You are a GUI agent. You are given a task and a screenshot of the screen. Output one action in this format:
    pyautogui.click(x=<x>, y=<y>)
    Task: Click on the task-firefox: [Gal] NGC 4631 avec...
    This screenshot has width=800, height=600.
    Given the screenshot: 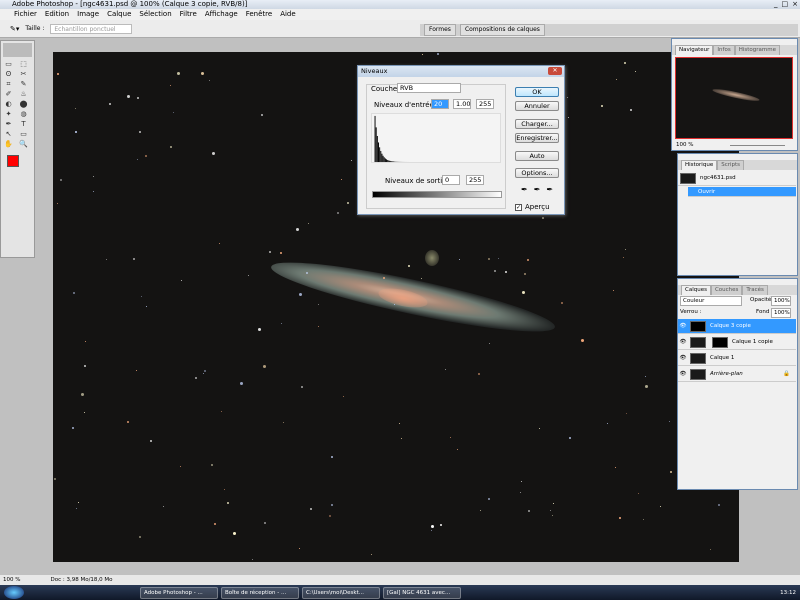 What is the action you would take?
    pyautogui.click(x=422, y=592)
    